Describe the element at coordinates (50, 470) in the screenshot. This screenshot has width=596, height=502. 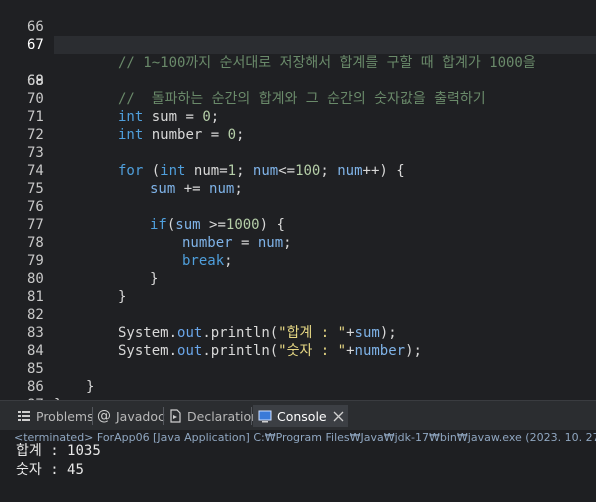
I see `console-line: 숫자 : 45` at that location.